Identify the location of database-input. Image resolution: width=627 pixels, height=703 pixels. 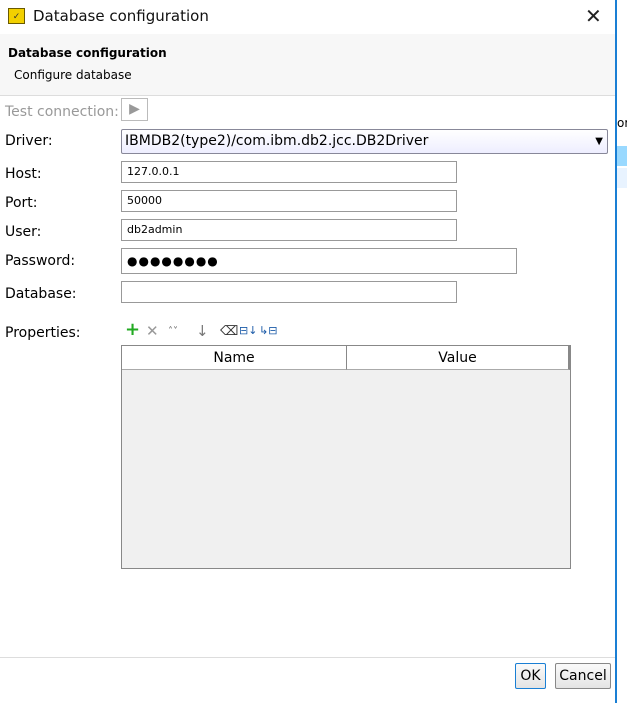
(289, 292).